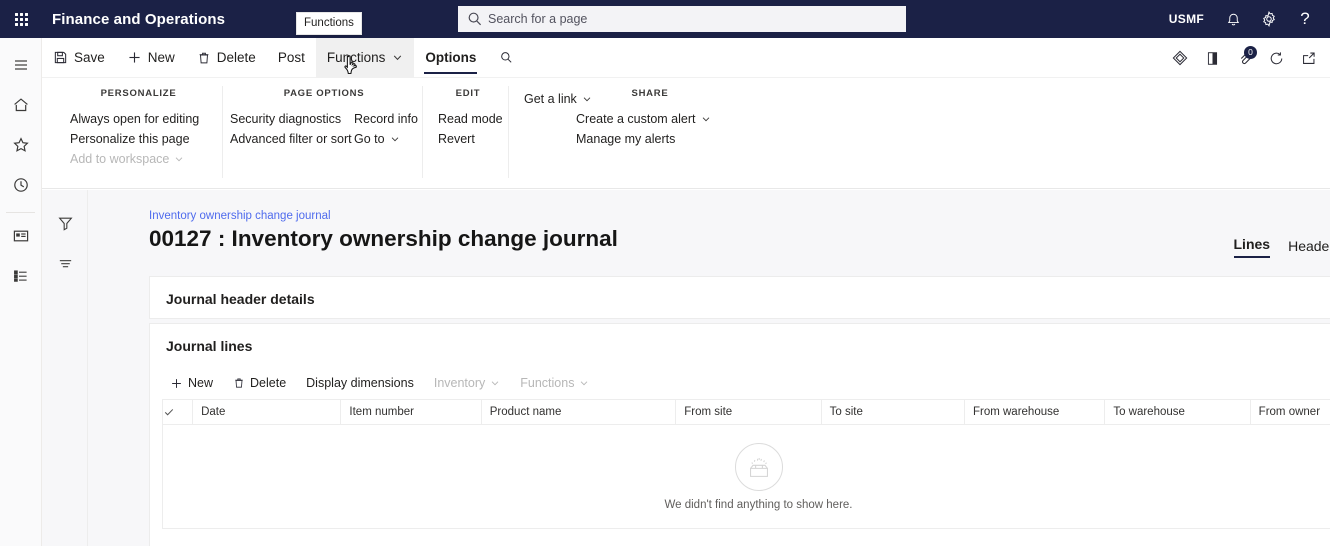  I want to click on save-label: Save, so click(89, 57).